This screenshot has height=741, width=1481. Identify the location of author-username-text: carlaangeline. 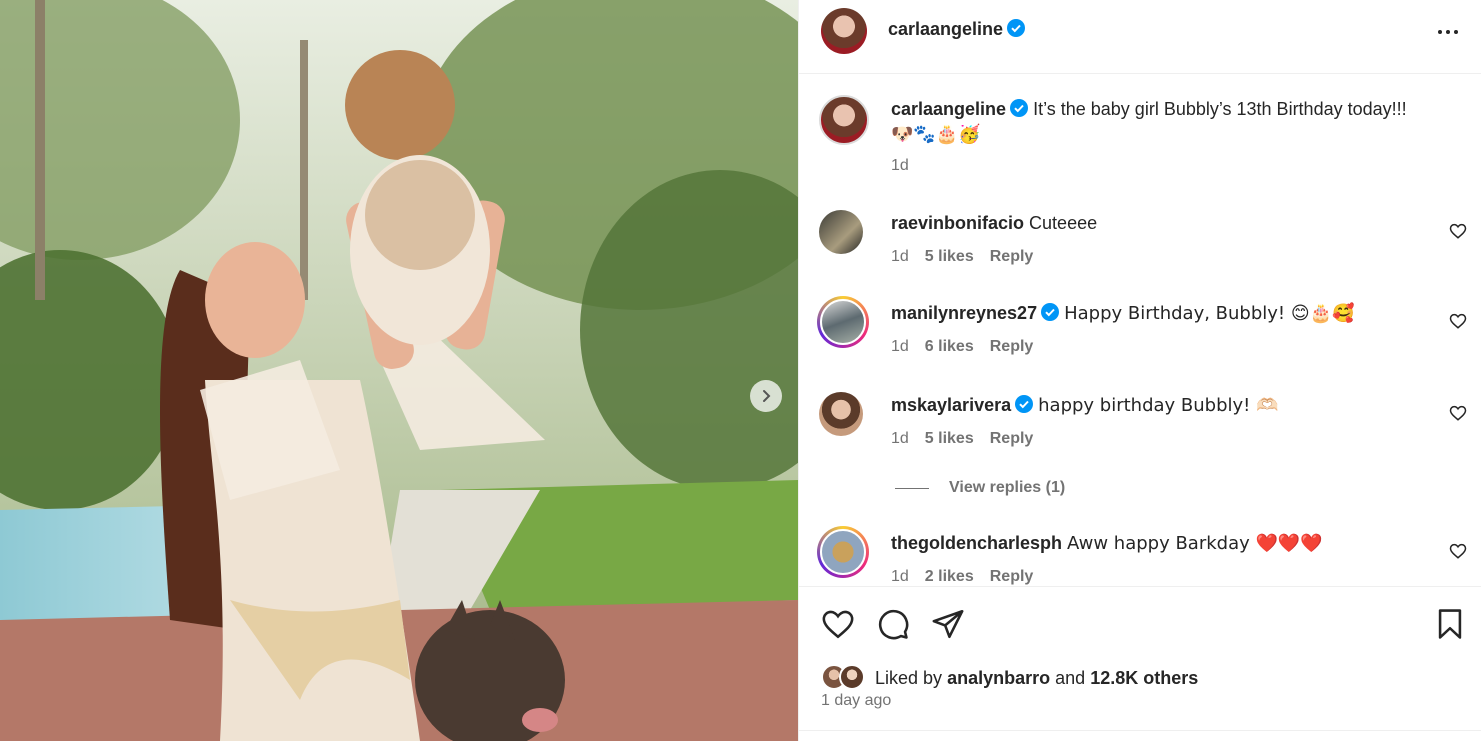
(945, 29).